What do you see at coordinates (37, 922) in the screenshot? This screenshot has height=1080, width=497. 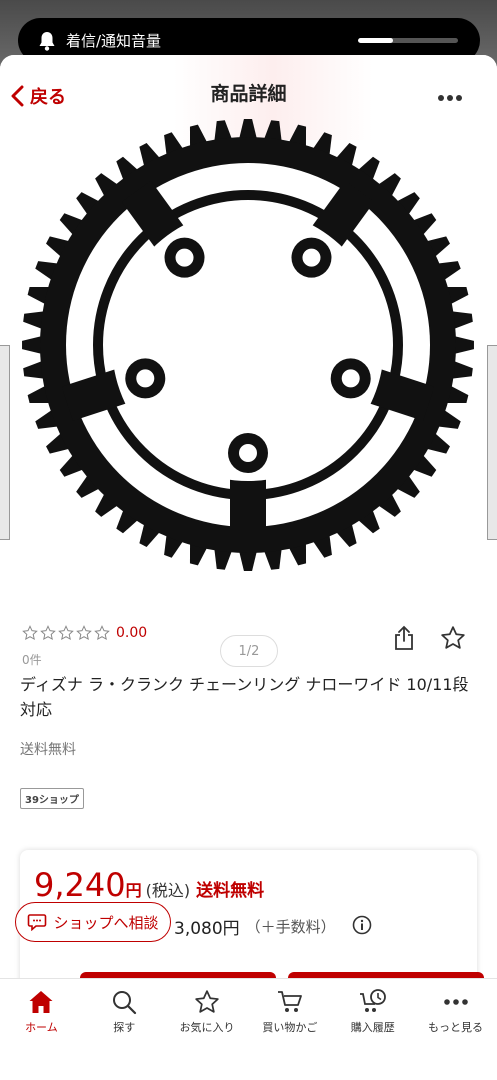 I see `chat-icon` at bounding box center [37, 922].